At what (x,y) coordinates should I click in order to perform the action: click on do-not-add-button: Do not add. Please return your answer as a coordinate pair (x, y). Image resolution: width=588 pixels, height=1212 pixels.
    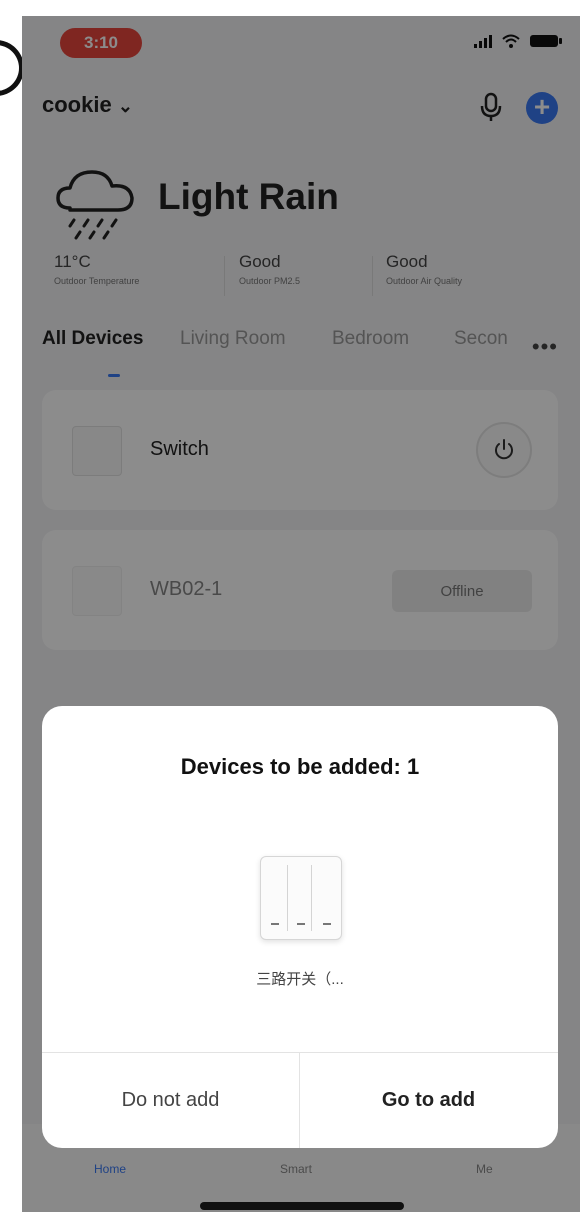
    Looking at the image, I should click on (170, 1100).